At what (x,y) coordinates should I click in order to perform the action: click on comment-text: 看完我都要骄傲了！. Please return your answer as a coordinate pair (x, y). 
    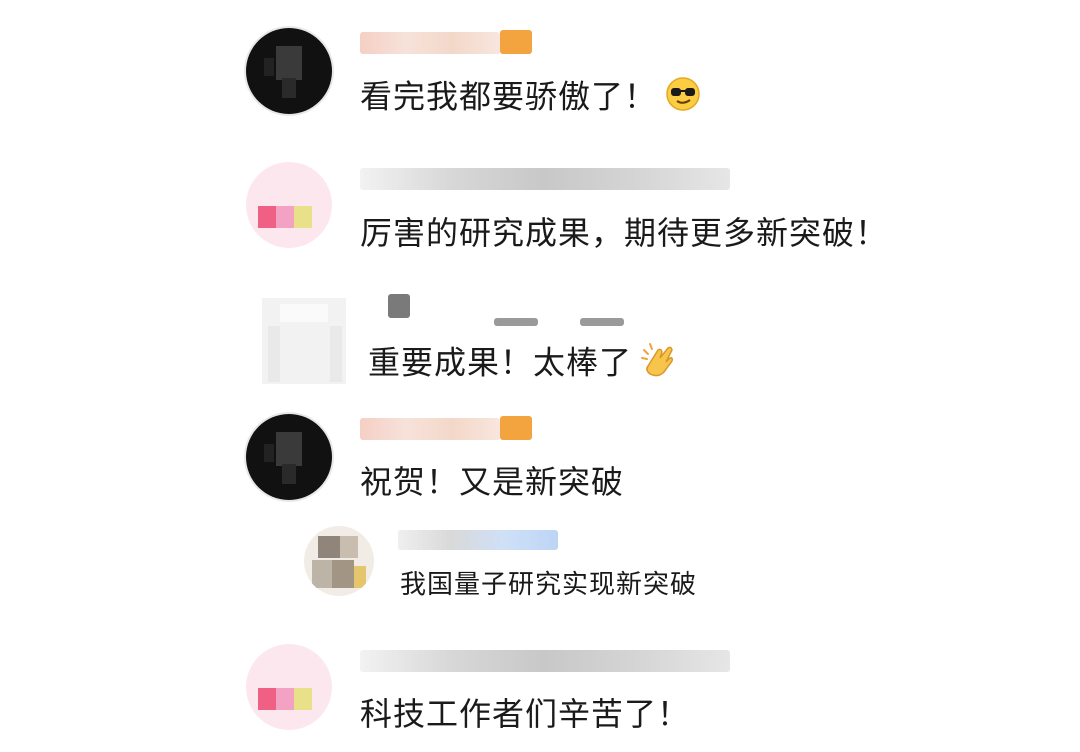
    Looking at the image, I should click on (530, 98).